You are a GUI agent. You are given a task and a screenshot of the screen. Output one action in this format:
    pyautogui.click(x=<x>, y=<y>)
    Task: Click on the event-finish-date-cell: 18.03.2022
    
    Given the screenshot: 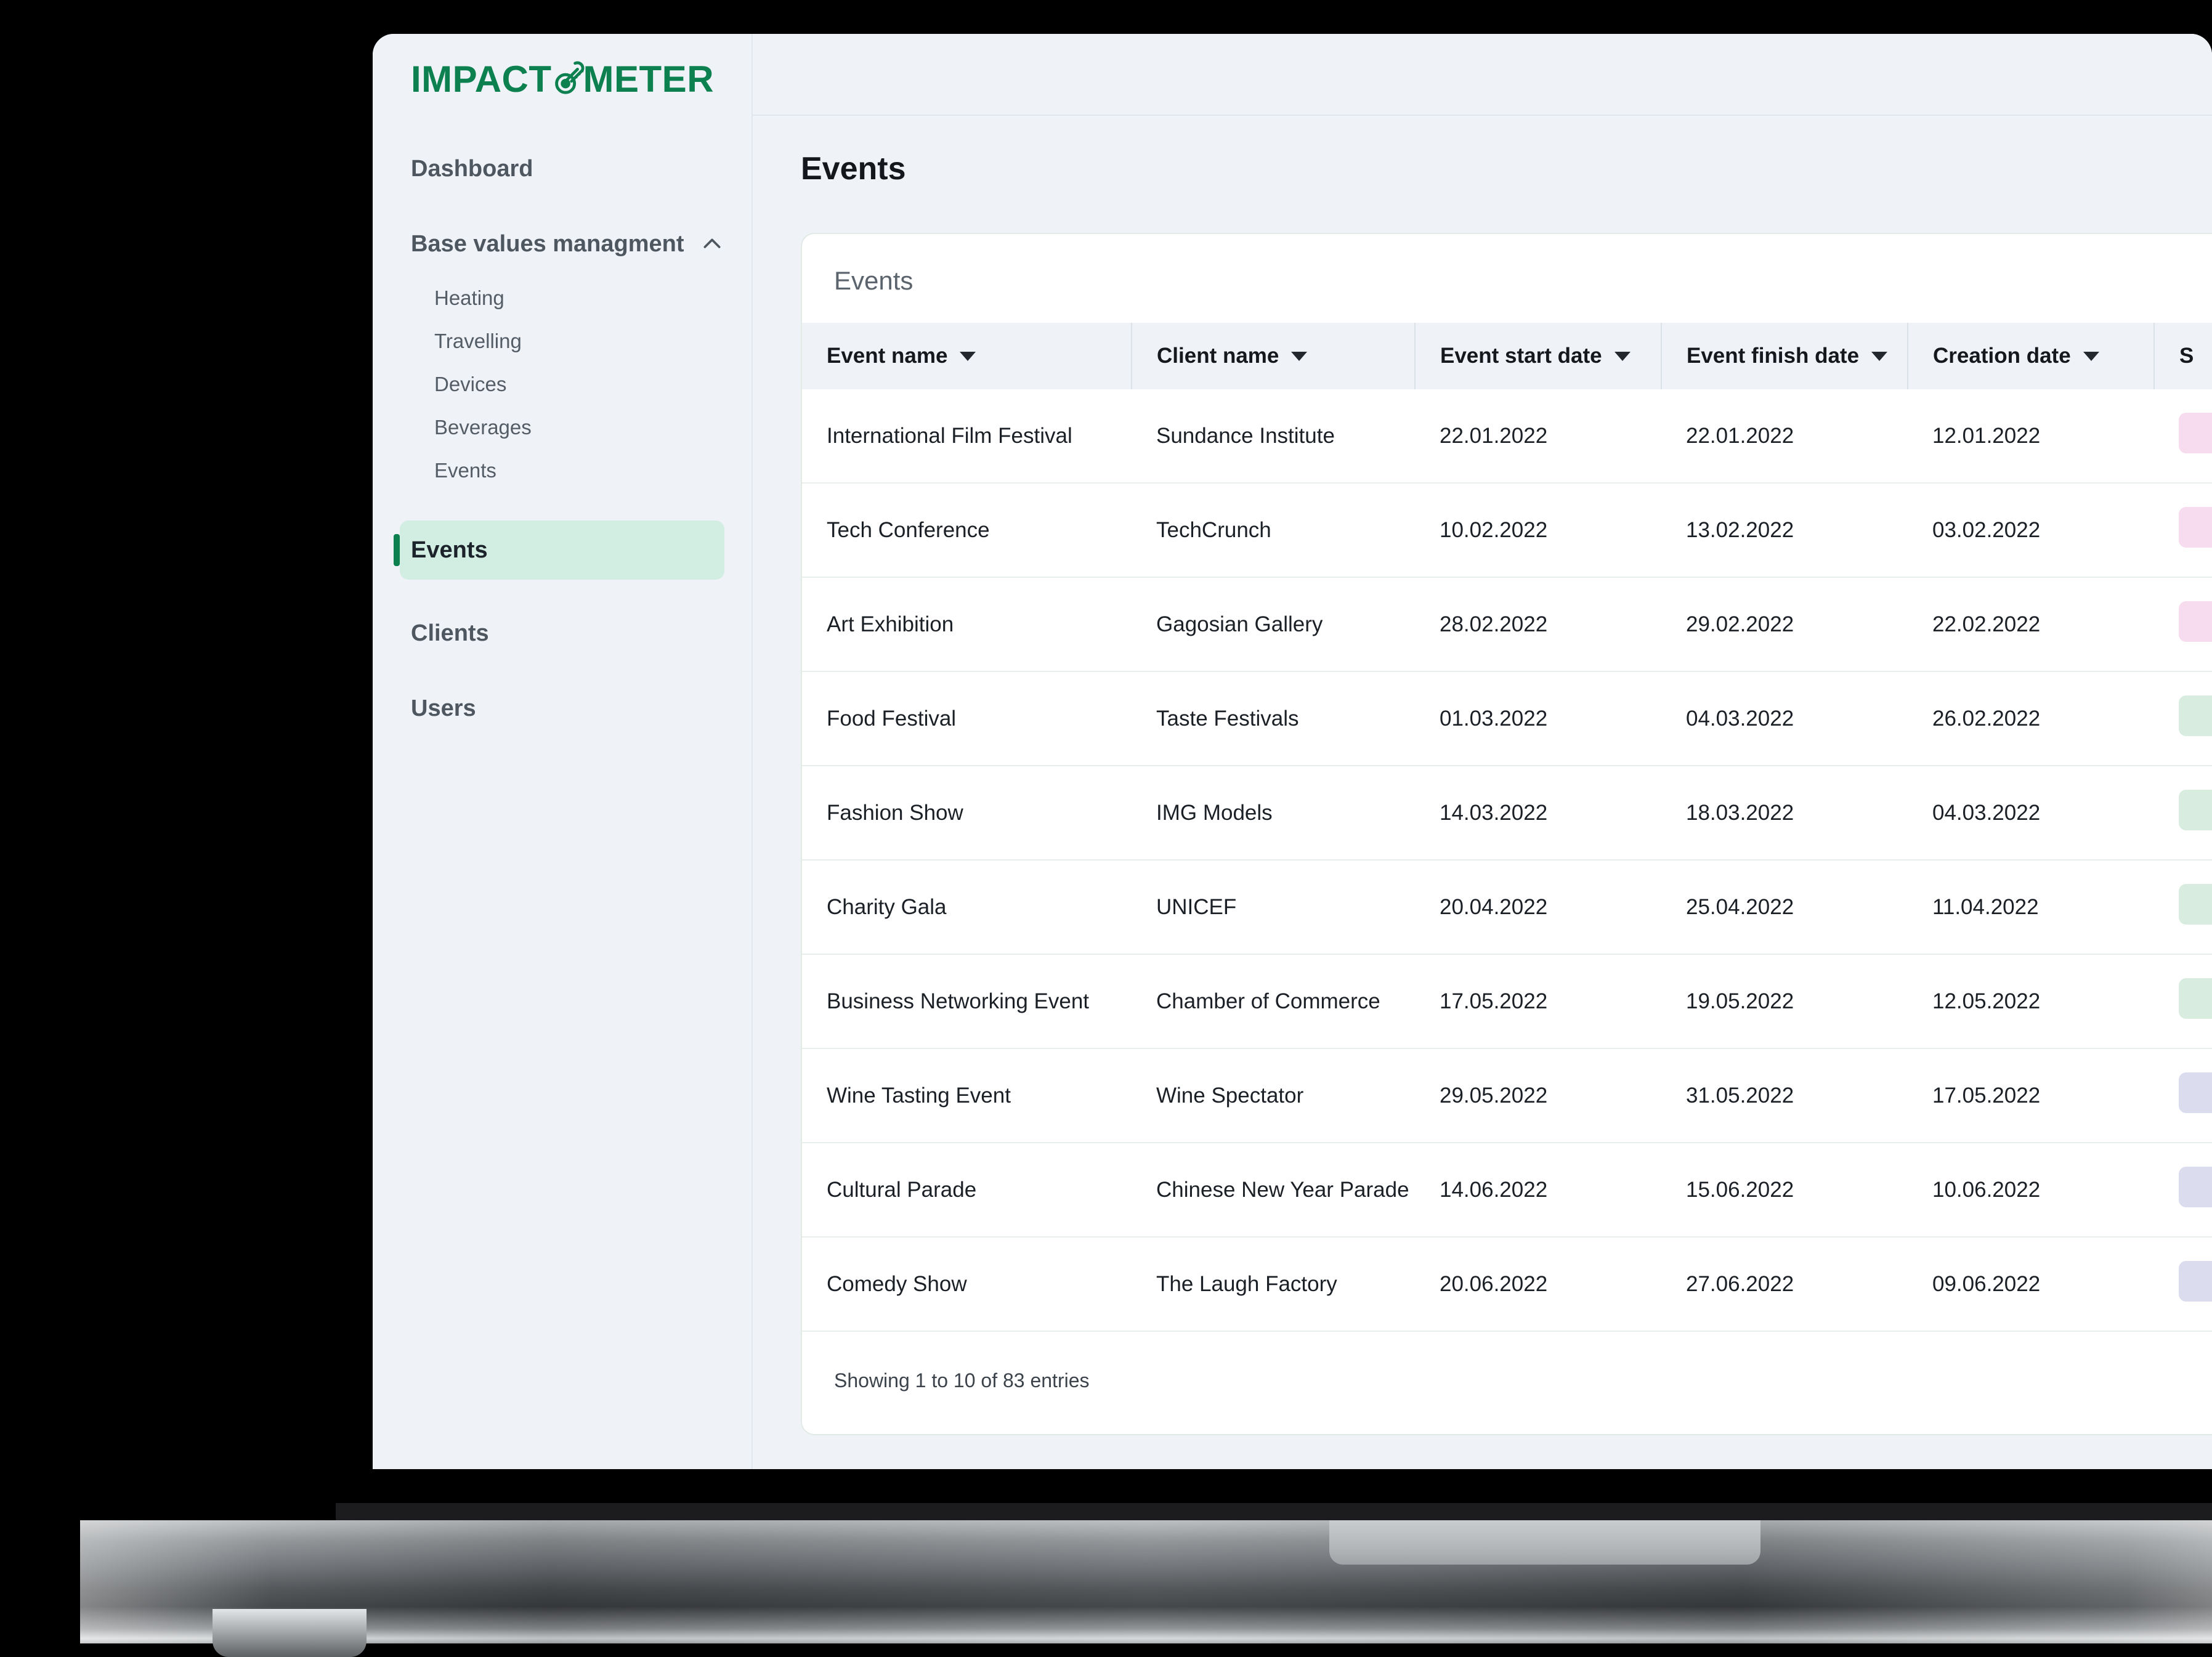 What is the action you would take?
    pyautogui.click(x=1784, y=813)
    